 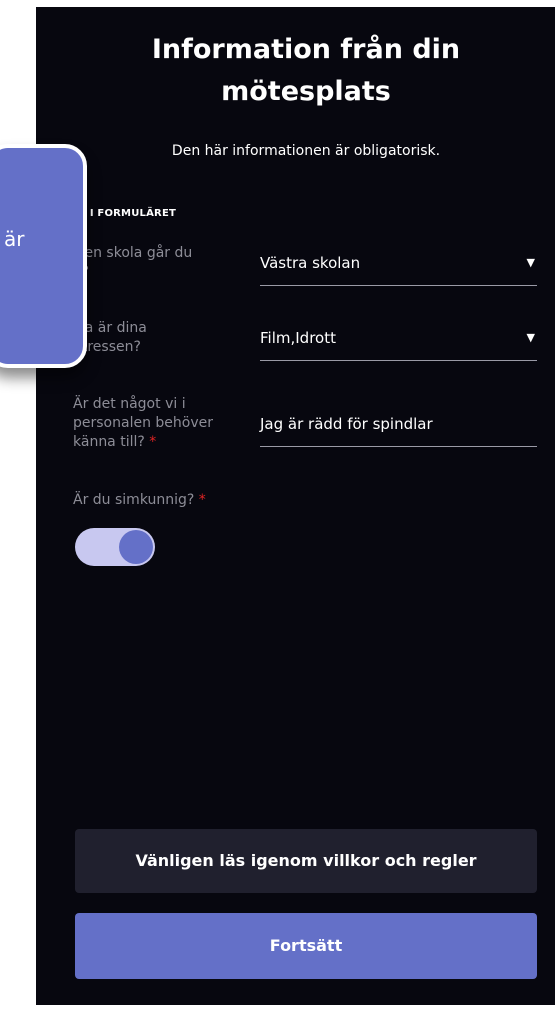 I want to click on tooltip-popup: är, so click(x=43, y=256).